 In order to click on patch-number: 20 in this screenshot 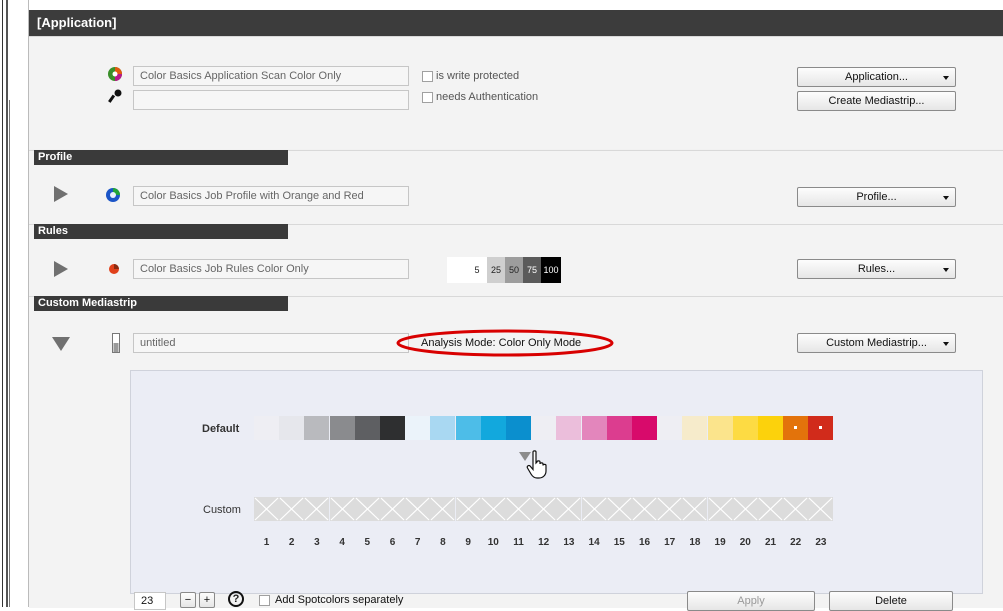, I will do `click(745, 542)`.